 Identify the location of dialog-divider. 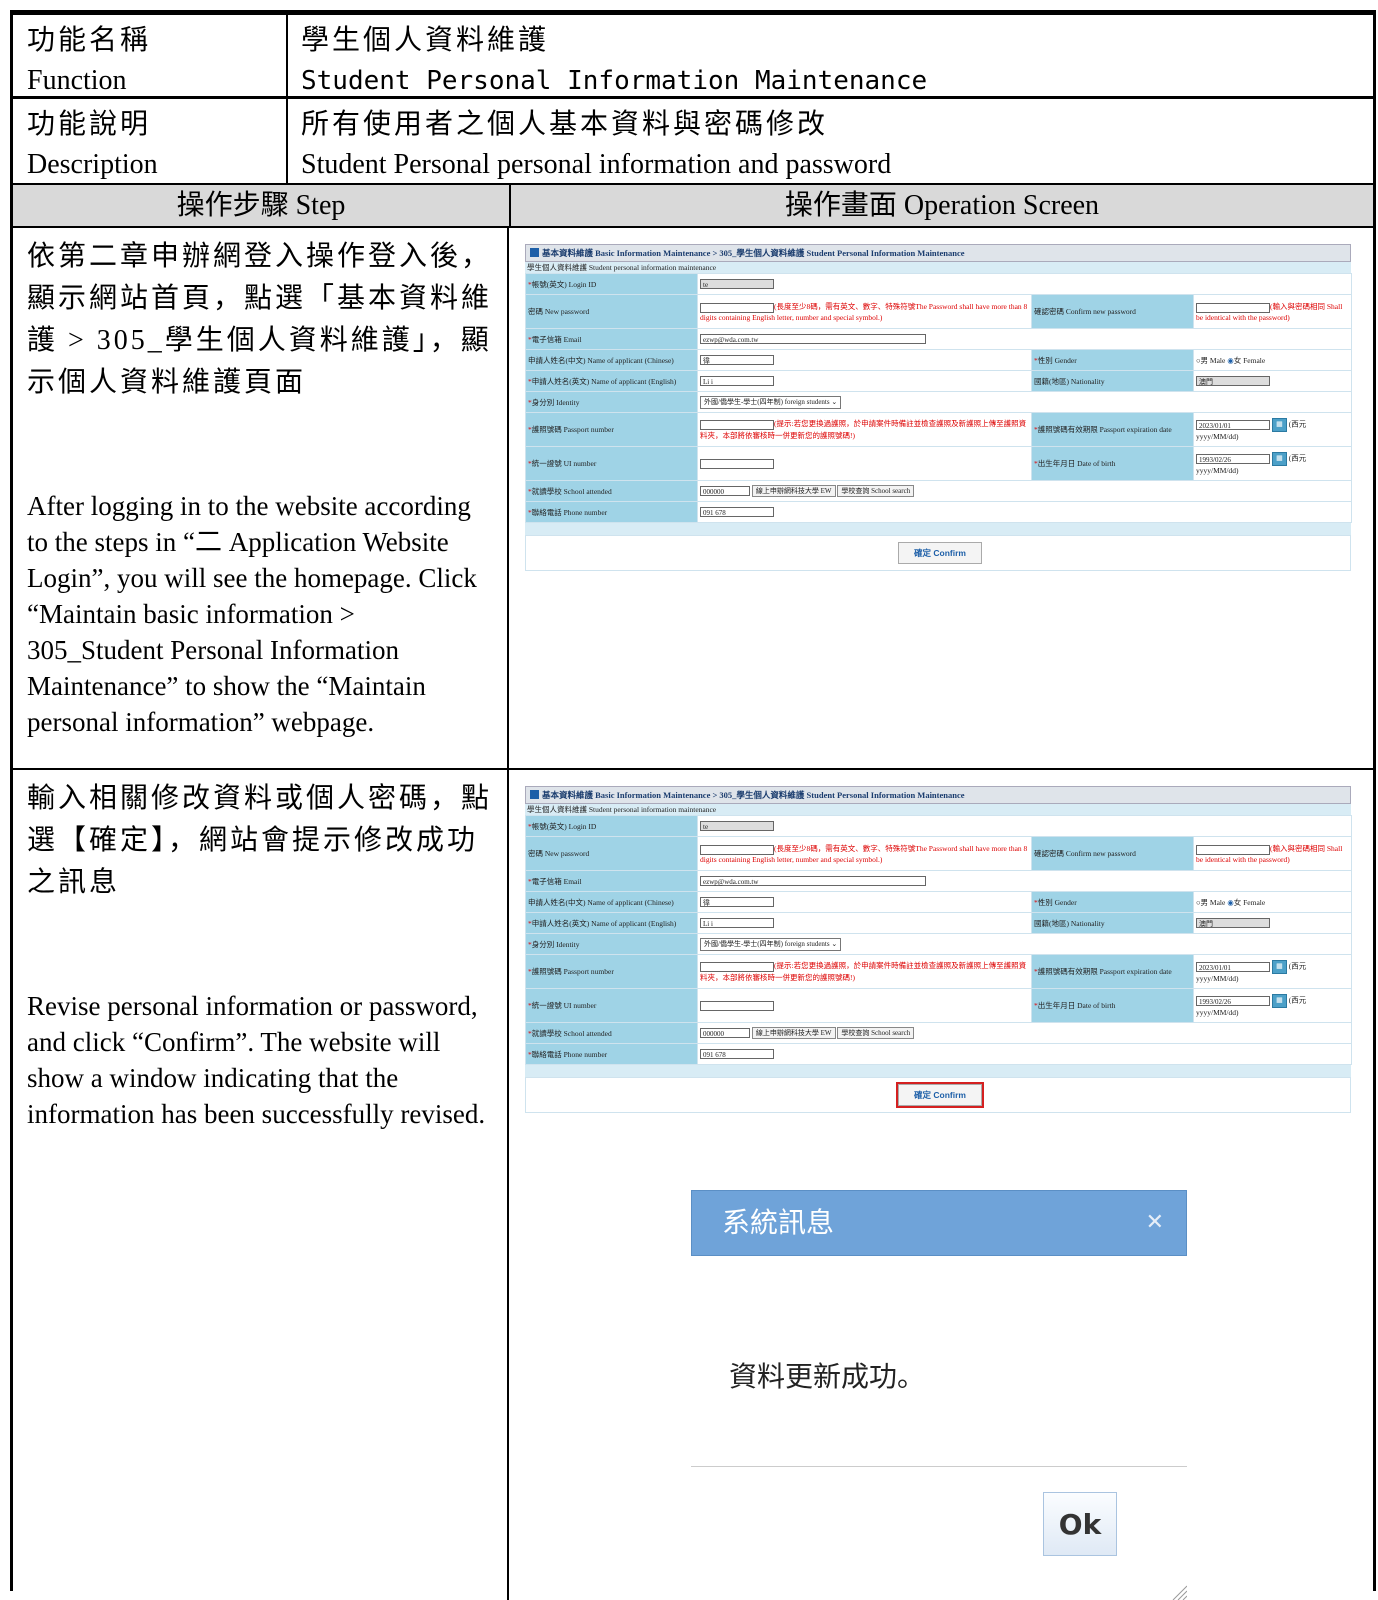
(939, 1466).